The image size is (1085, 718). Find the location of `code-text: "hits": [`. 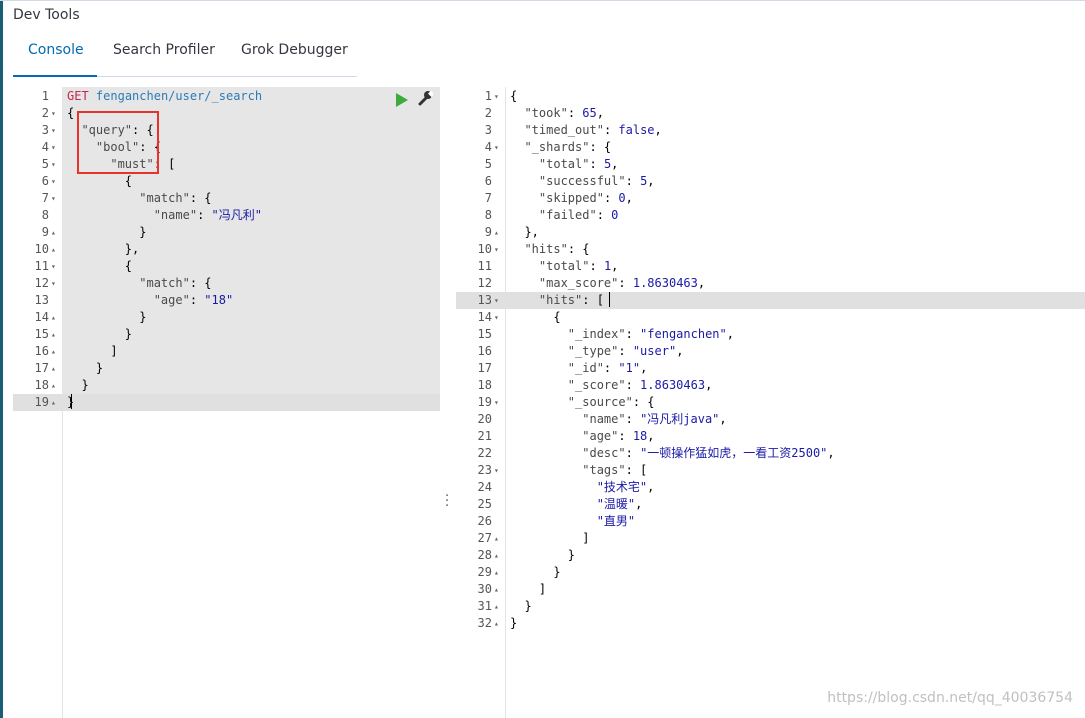

code-text: "hits": [ is located at coordinates (571, 300).